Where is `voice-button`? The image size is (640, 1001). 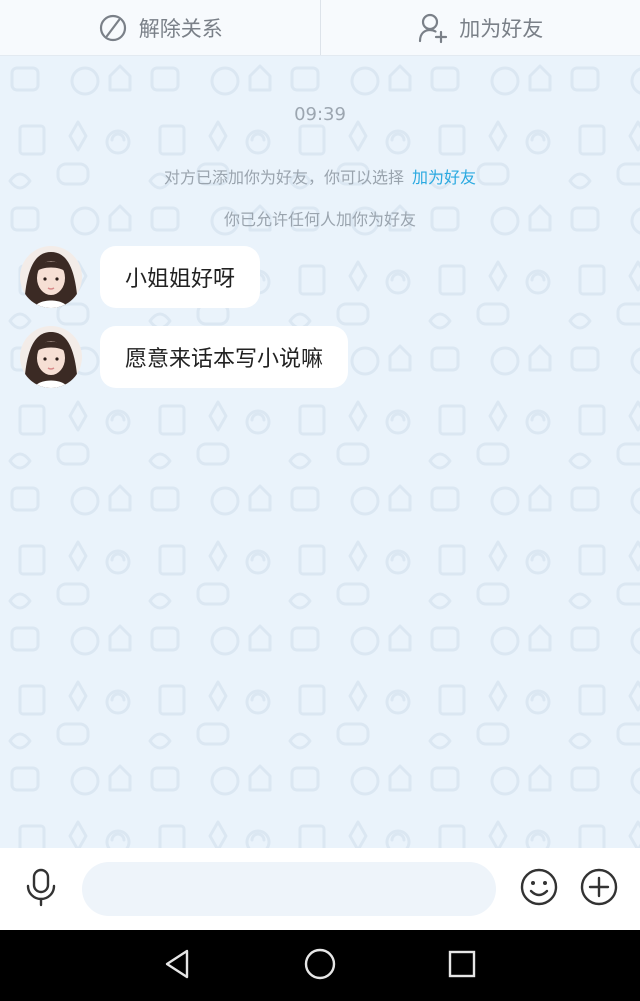
voice-button is located at coordinates (41, 889).